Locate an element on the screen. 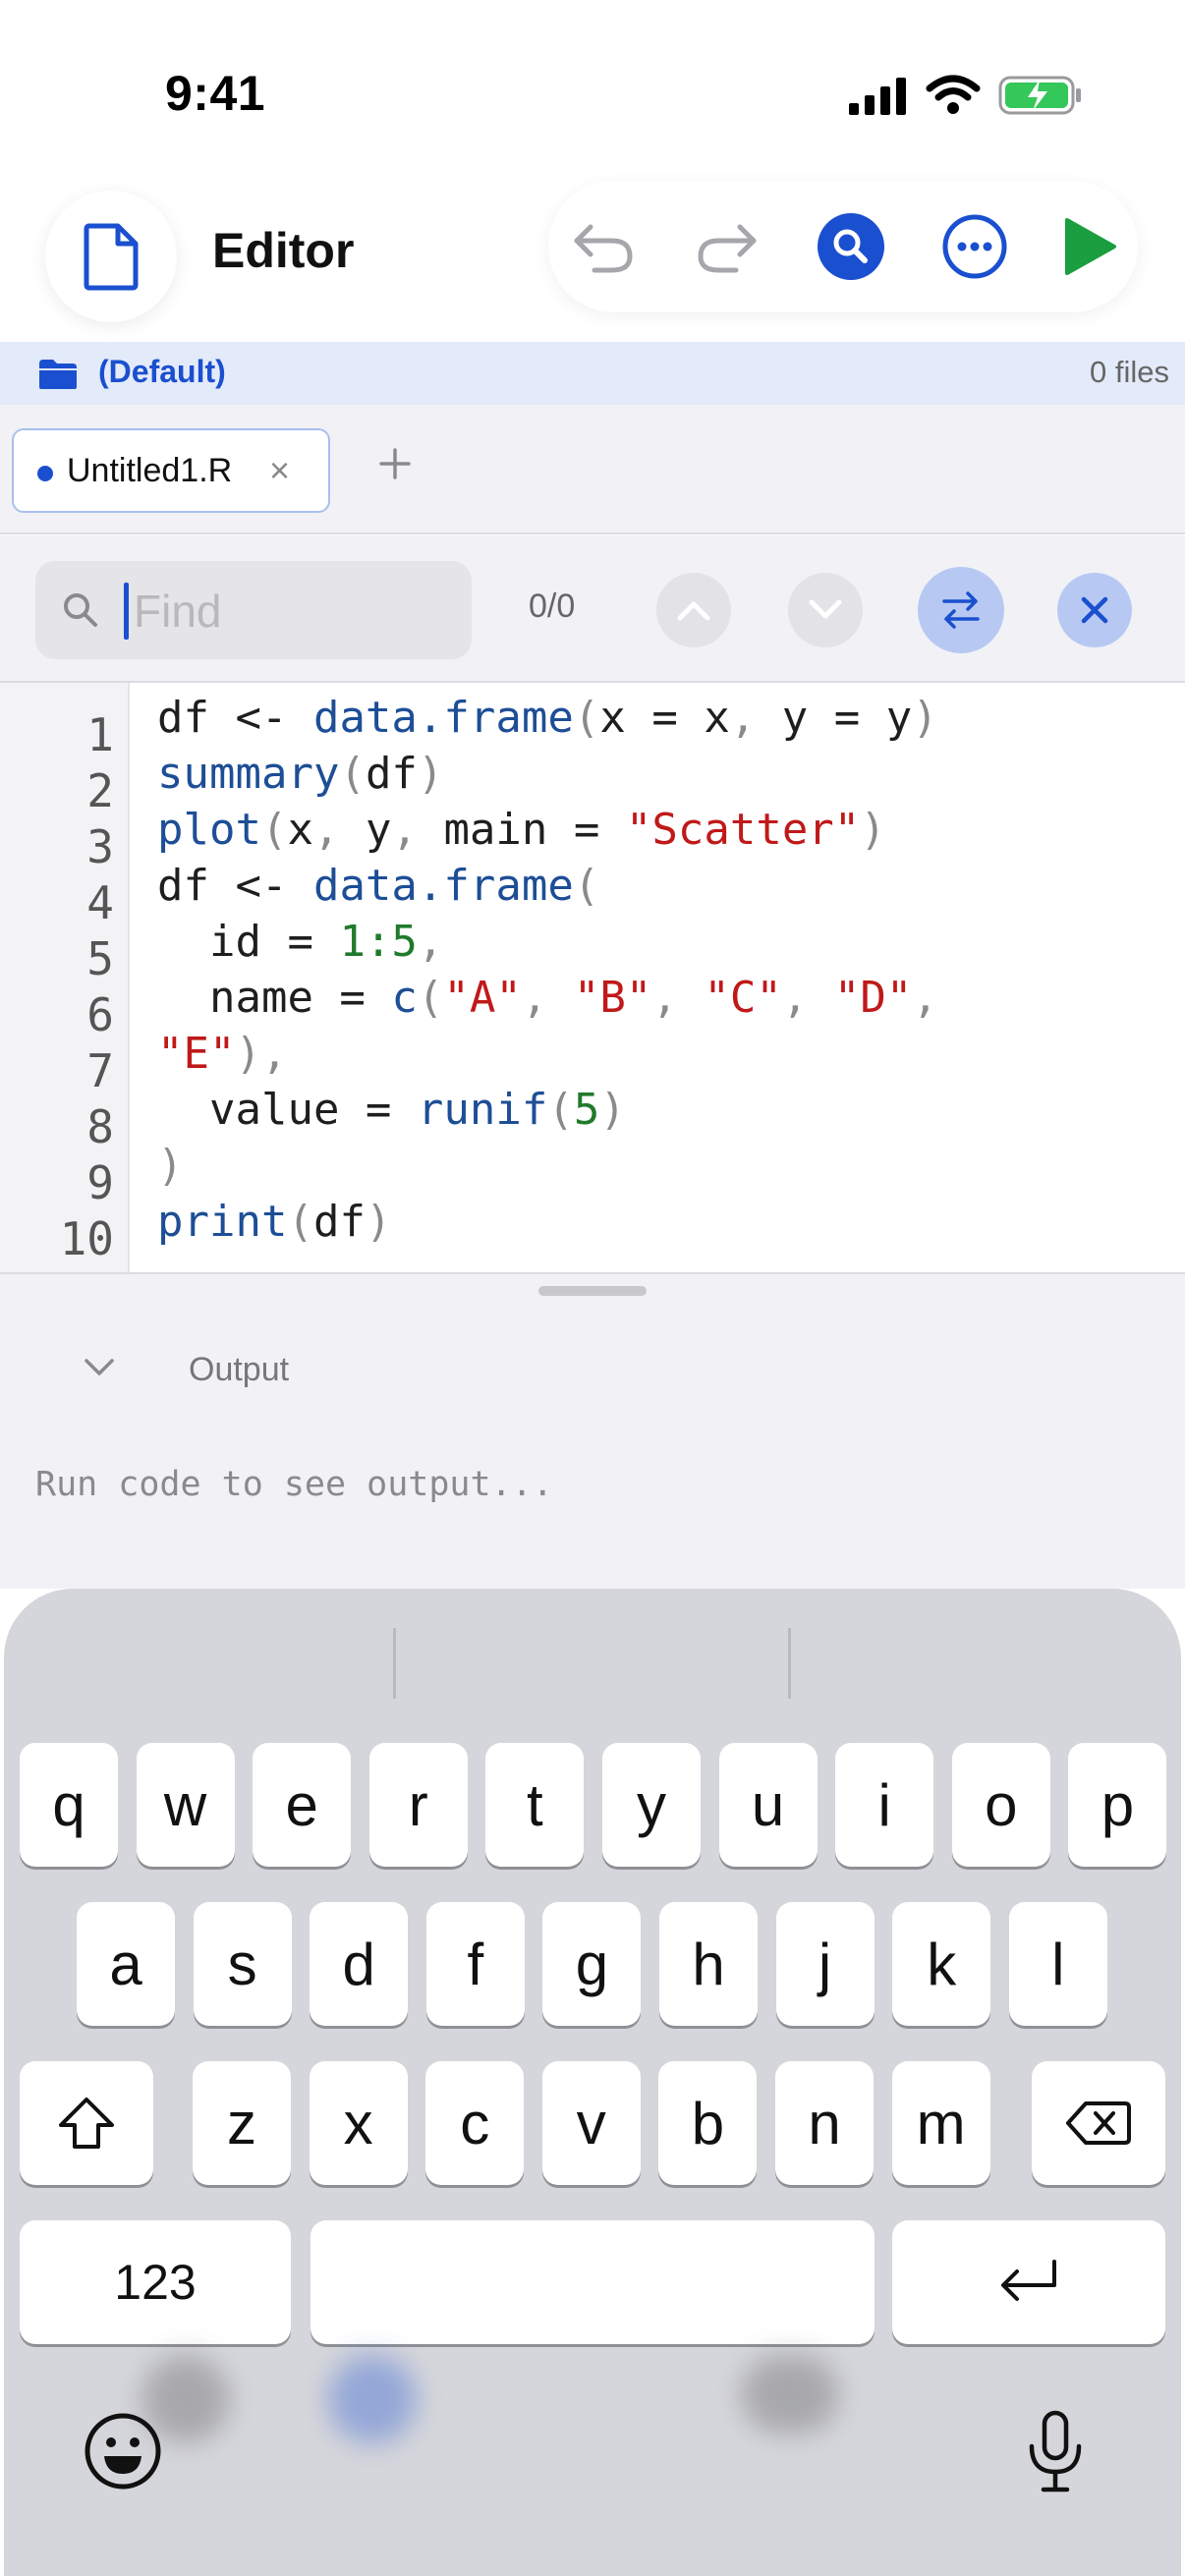  redo-icon is located at coordinates (728, 248).